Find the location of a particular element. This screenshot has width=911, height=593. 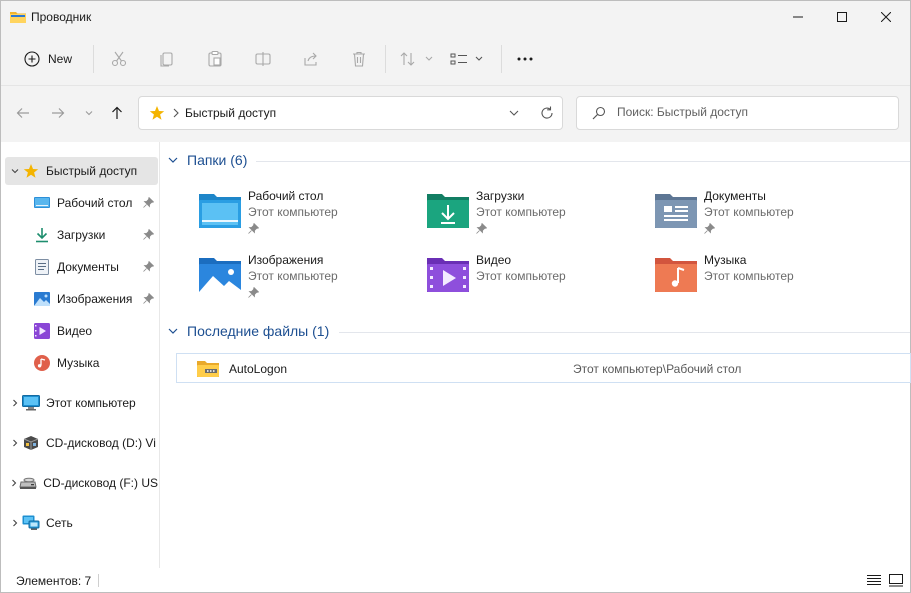

folder-tile-desktop: Рабочий стол Этот компьютер is located at coordinates (308, 214).